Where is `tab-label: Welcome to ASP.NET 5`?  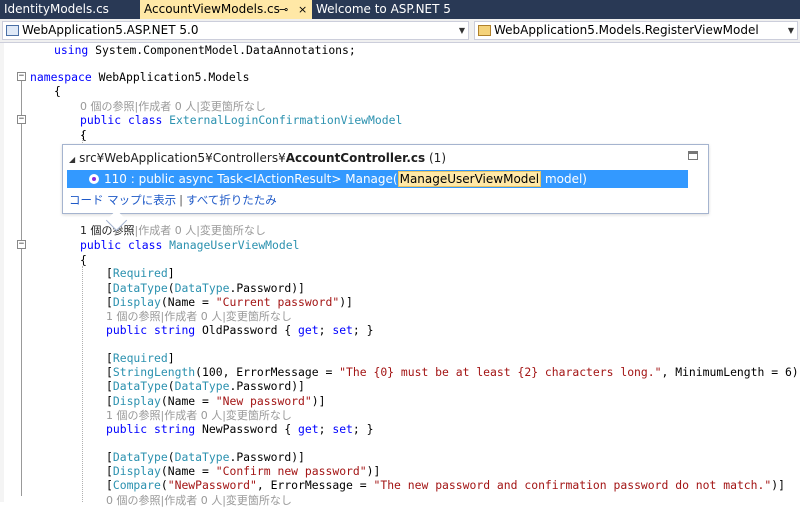
tab-label: Welcome to ASP.NET 5 is located at coordinates (383, 9).